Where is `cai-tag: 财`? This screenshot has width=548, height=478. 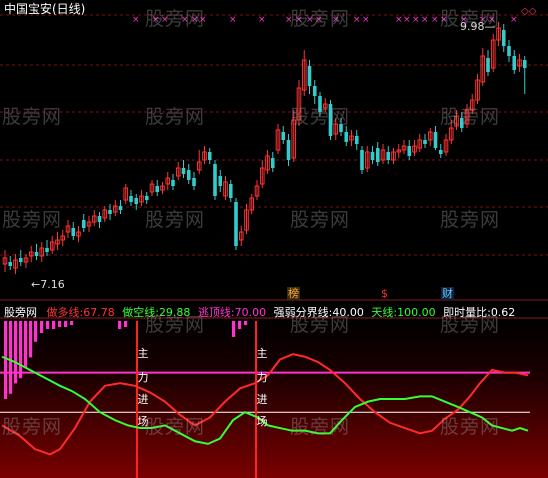 cai-tag: 财 is located at coordinates (447, 293).